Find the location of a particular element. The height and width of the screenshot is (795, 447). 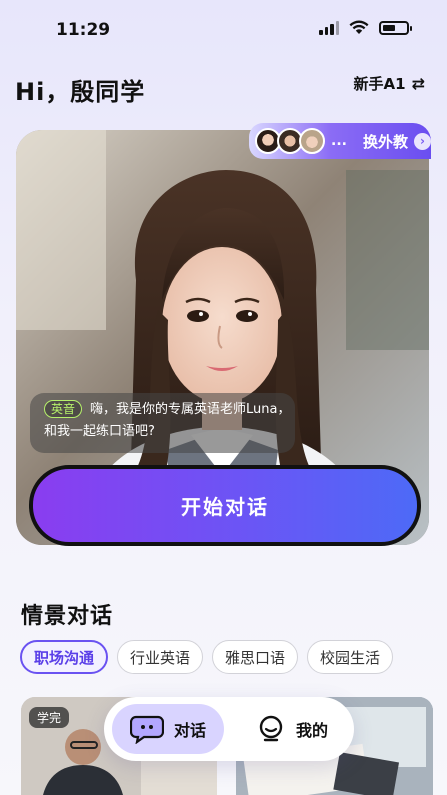

teacher-speech-bubble: 英音 嗨，我是你的专属英语老师Luna，和我一起练口语吧? is located at coordinates (162, 423).